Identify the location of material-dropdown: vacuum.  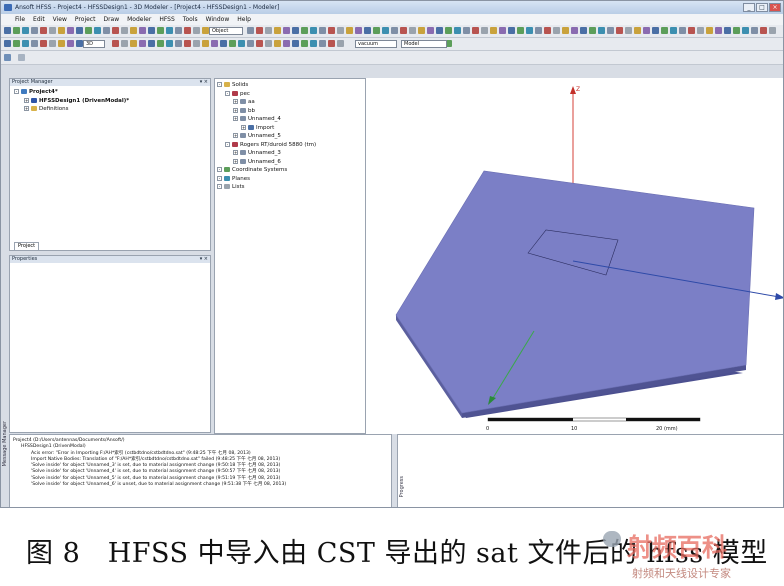
(376, 44).